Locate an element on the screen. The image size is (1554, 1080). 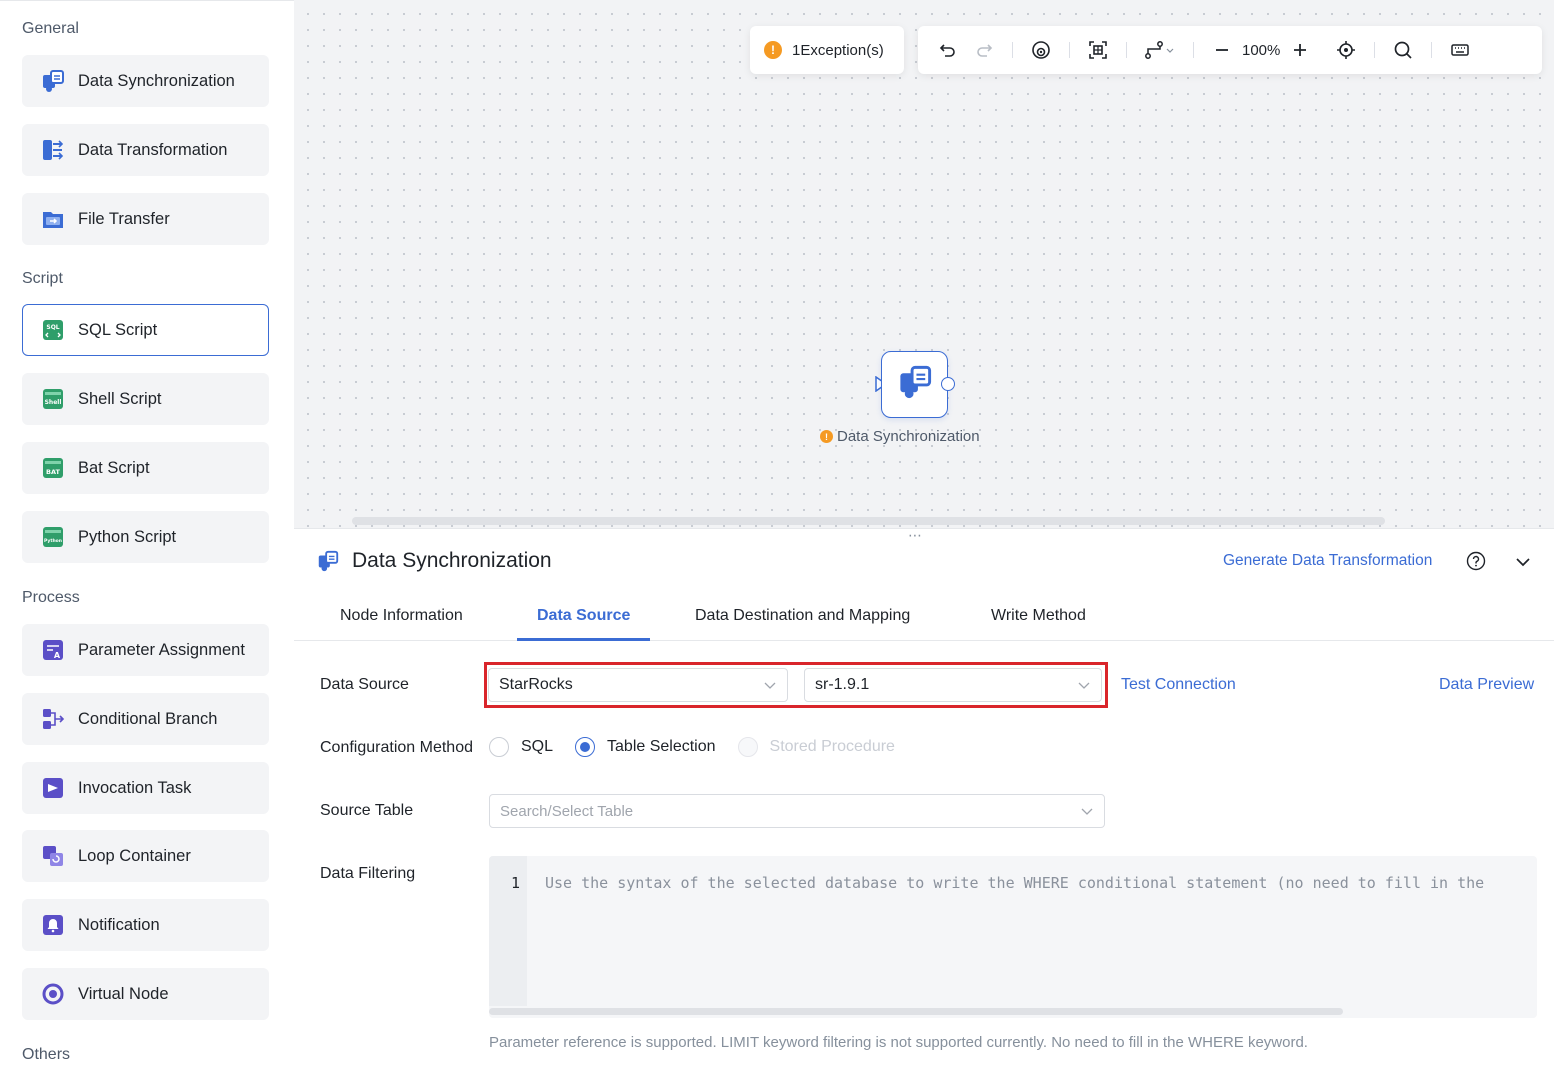
data-source-instance-select: sr-1.9.1 is located at coordinates (953, 685).